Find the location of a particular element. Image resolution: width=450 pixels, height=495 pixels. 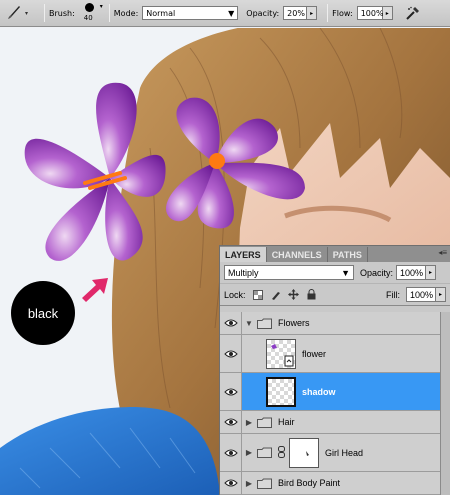

mode-label: Mode: is located at coordinates (126, 13).